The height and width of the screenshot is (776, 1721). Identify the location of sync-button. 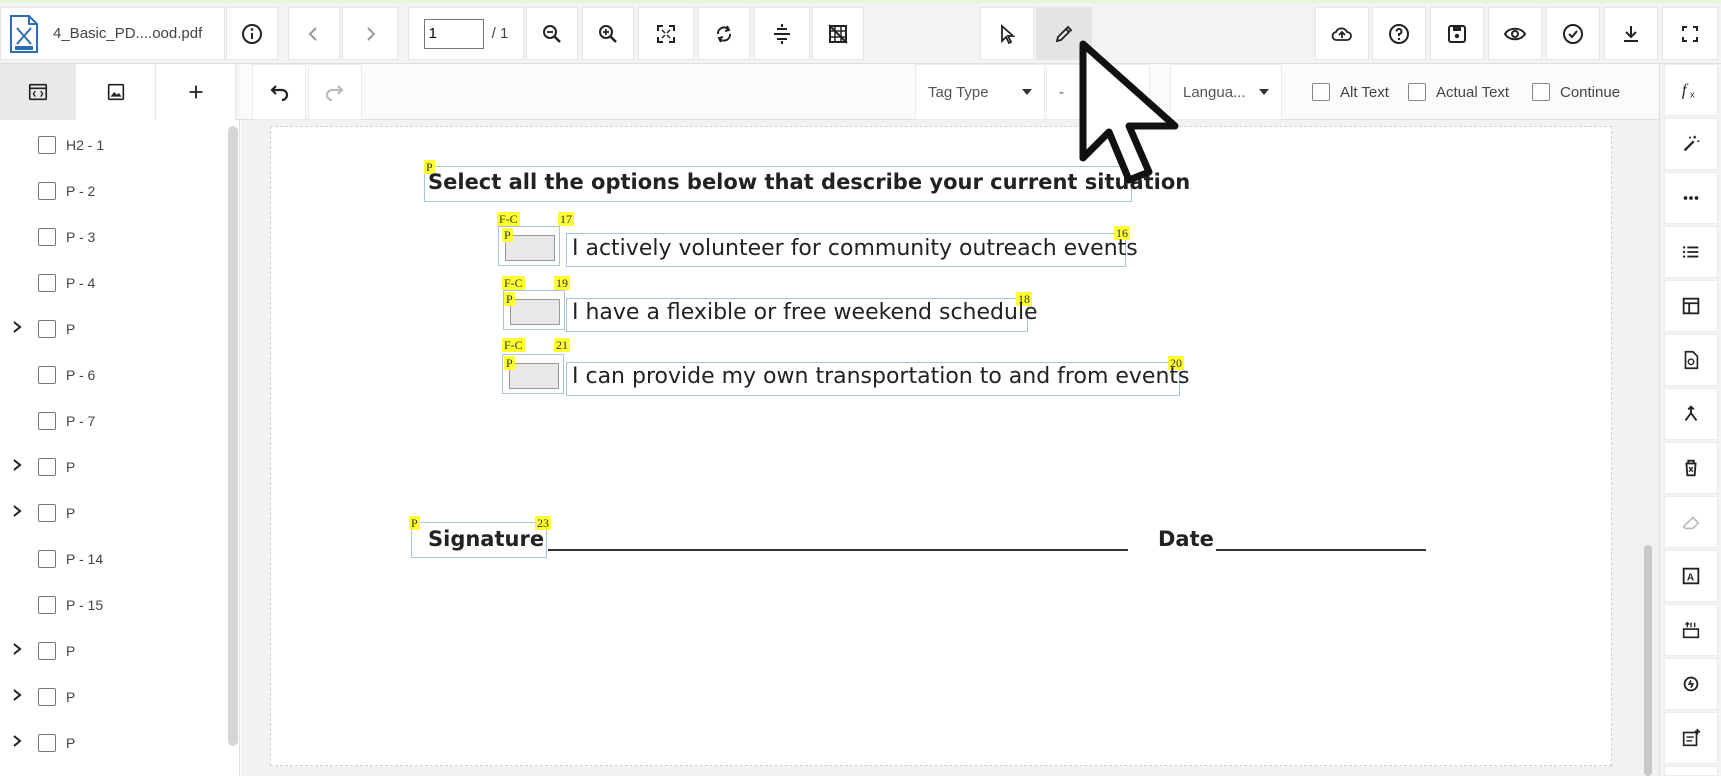
(1691, 684).